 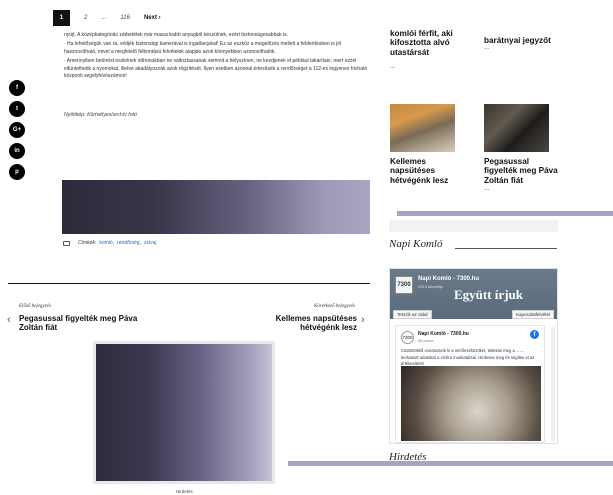 What do you see at coordinates (61, 18) in the screenshot?
I see `page-current: 1` at bounding box center [61, 18].